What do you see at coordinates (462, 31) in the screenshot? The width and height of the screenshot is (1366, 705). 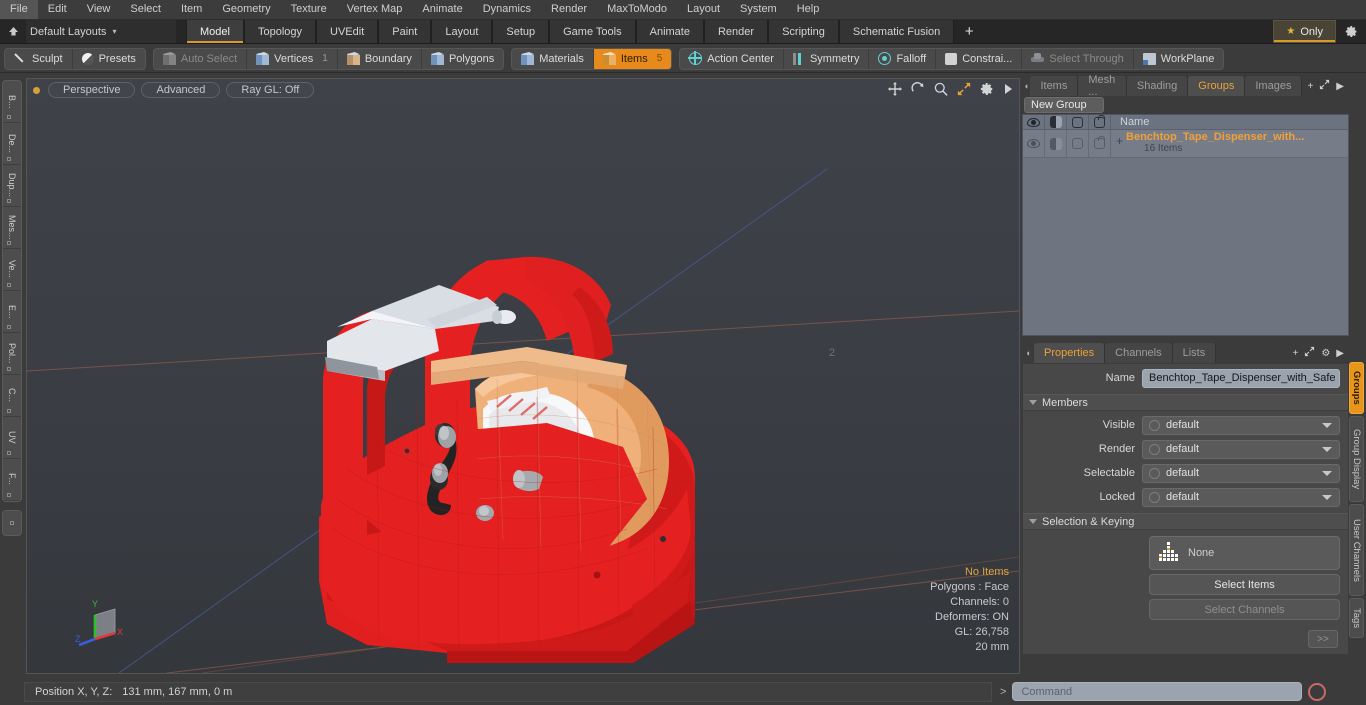 I see `tab-layout: Layout` at bounding box center [462, 31].